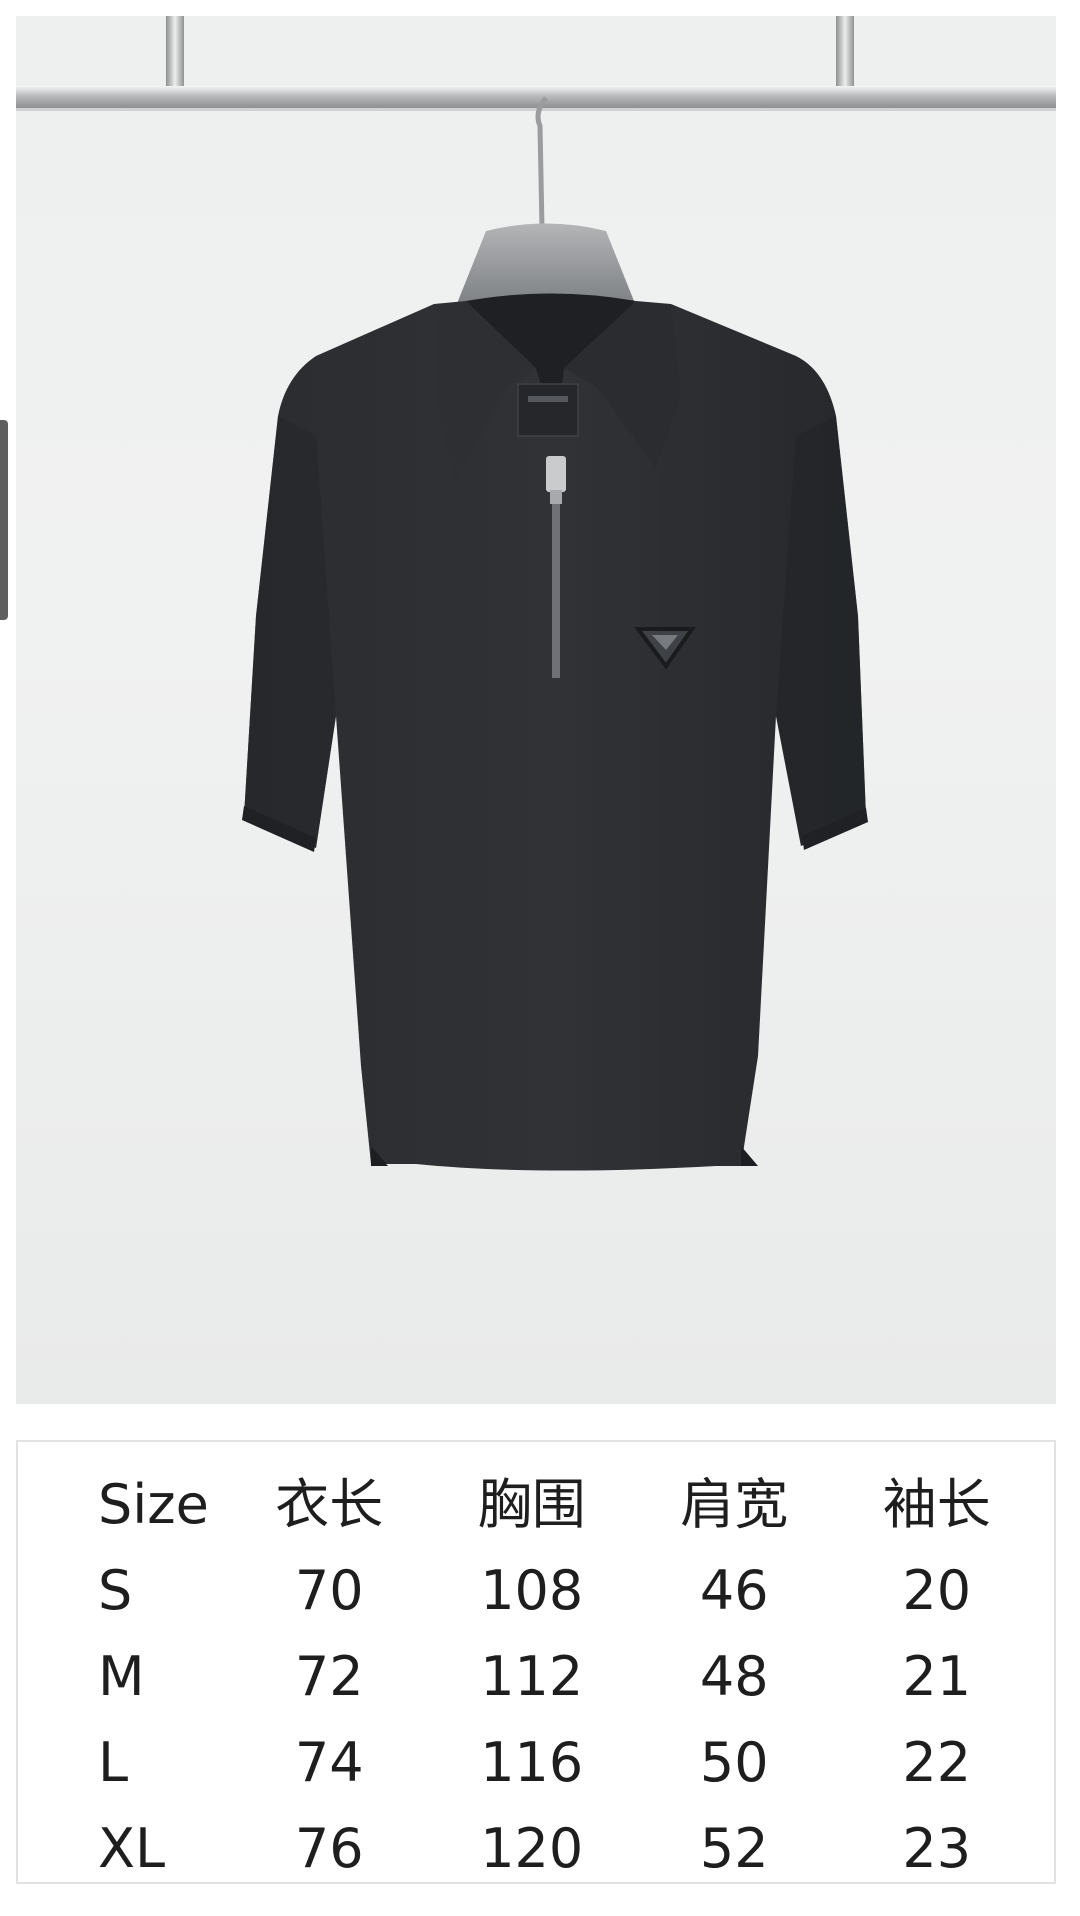 This screenshot has width=1080, height=1916. Describe the element at coordinates (532, 1762) in the screenshot. I see `chest-value: 116` at that location.